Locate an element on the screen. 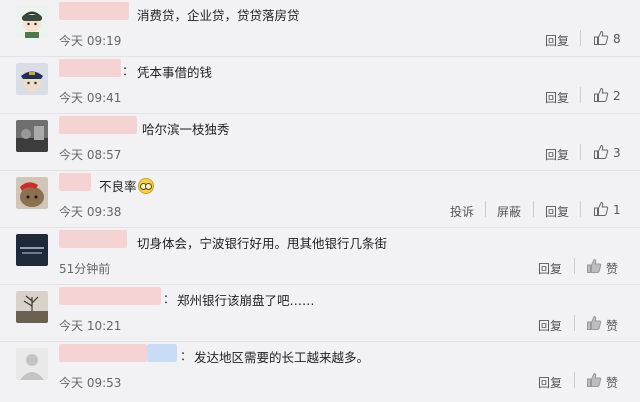 This screenshot has width=640, height=402. comment-text: 凭本事借的钱 is located at coordinates (175, 72).